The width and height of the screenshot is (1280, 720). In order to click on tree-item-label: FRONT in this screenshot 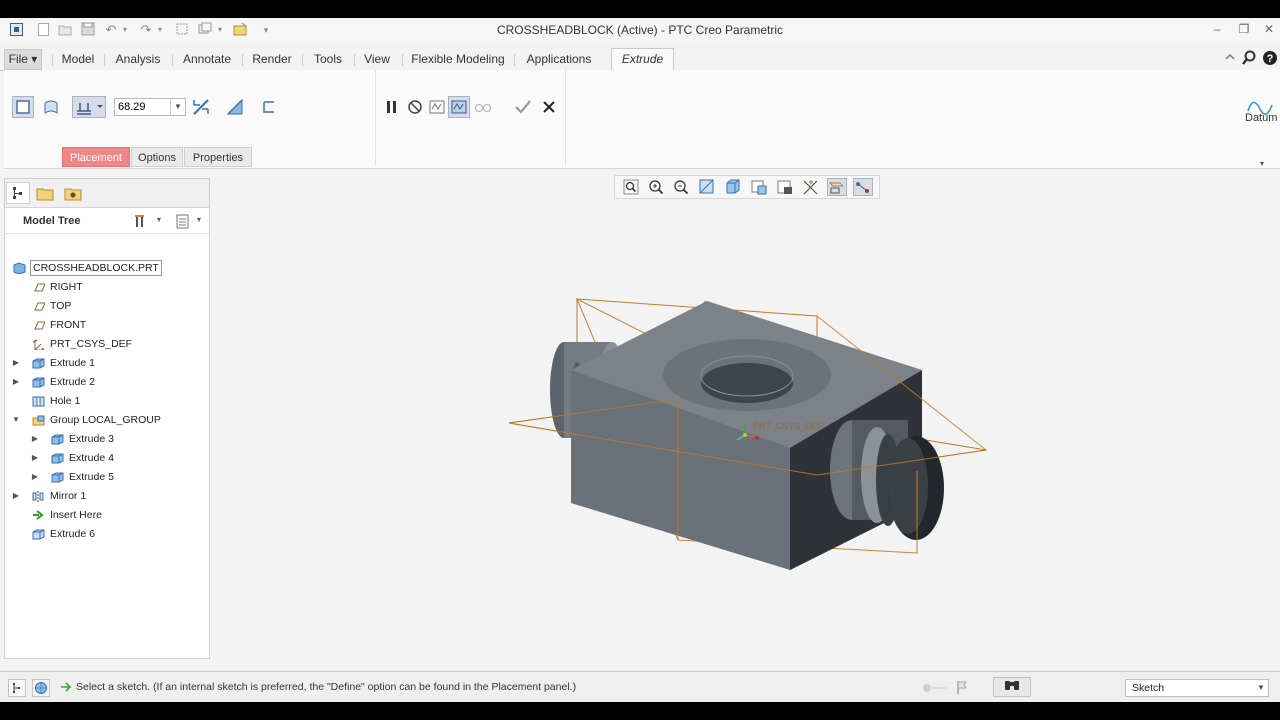, I will do `click(68, 325)`.